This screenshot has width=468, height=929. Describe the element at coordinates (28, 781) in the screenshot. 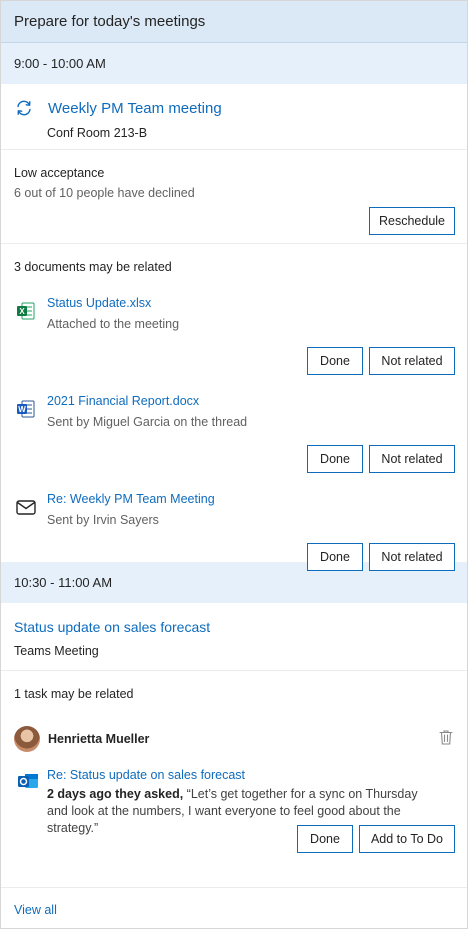

I see `outlook-icon` at that location.